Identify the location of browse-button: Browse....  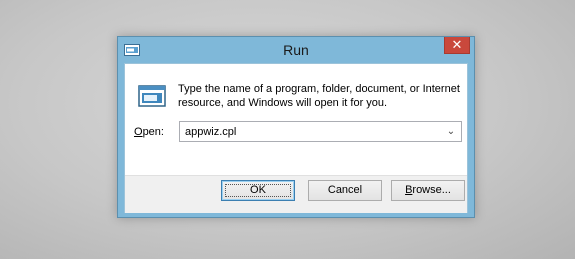
(428, 190).